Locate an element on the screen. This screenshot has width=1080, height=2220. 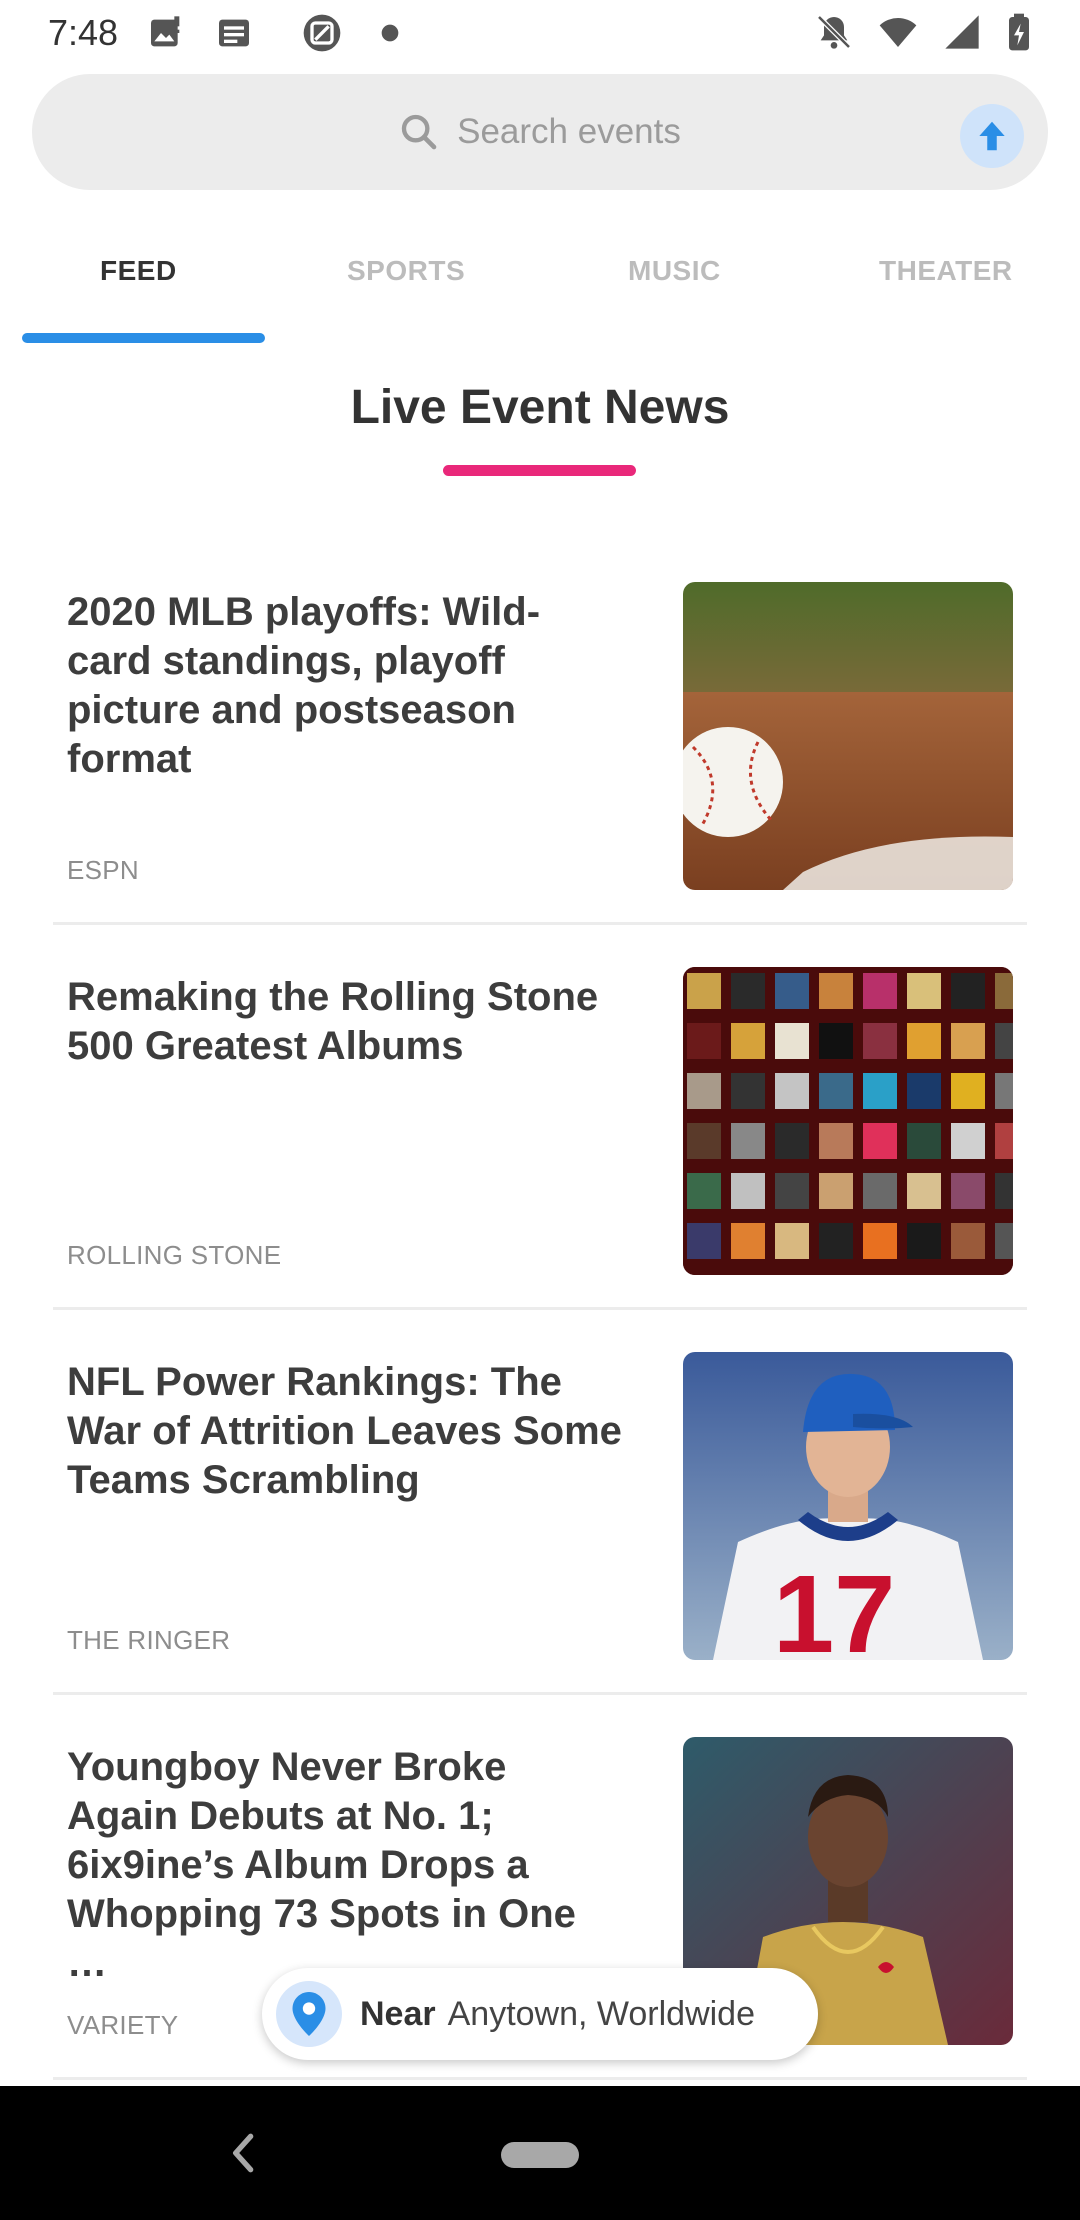
search-icon is located at coordinates (419, 132).